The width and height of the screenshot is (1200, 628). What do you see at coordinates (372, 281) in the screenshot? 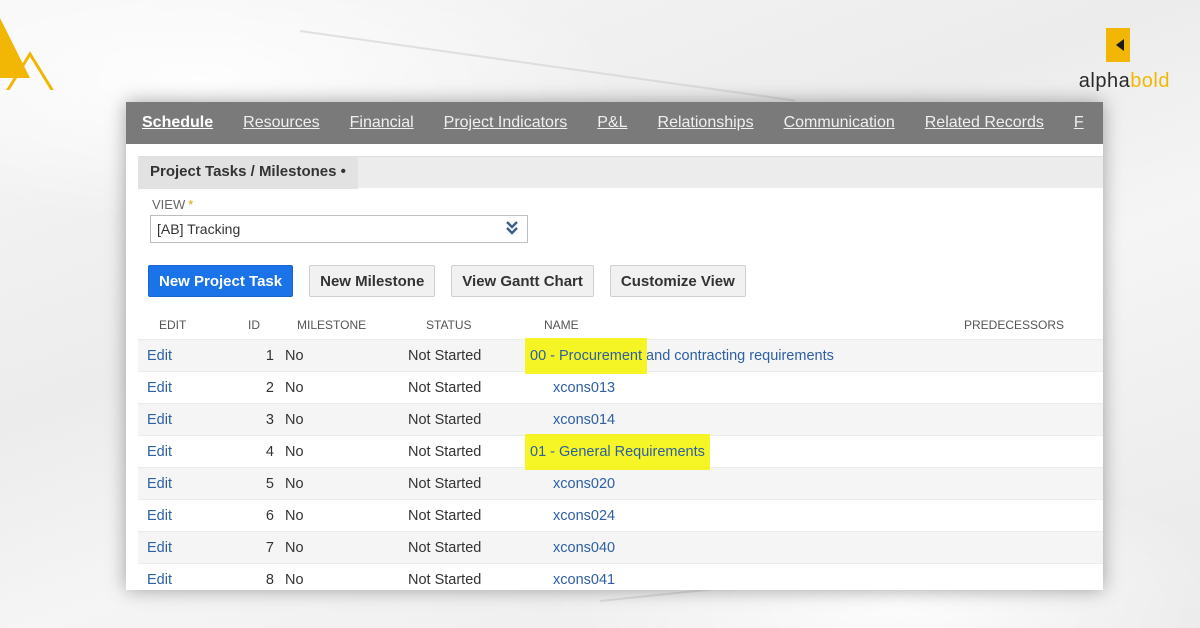
I see `new-milestone-button: New Milestone` at bounding box center [372, 281].